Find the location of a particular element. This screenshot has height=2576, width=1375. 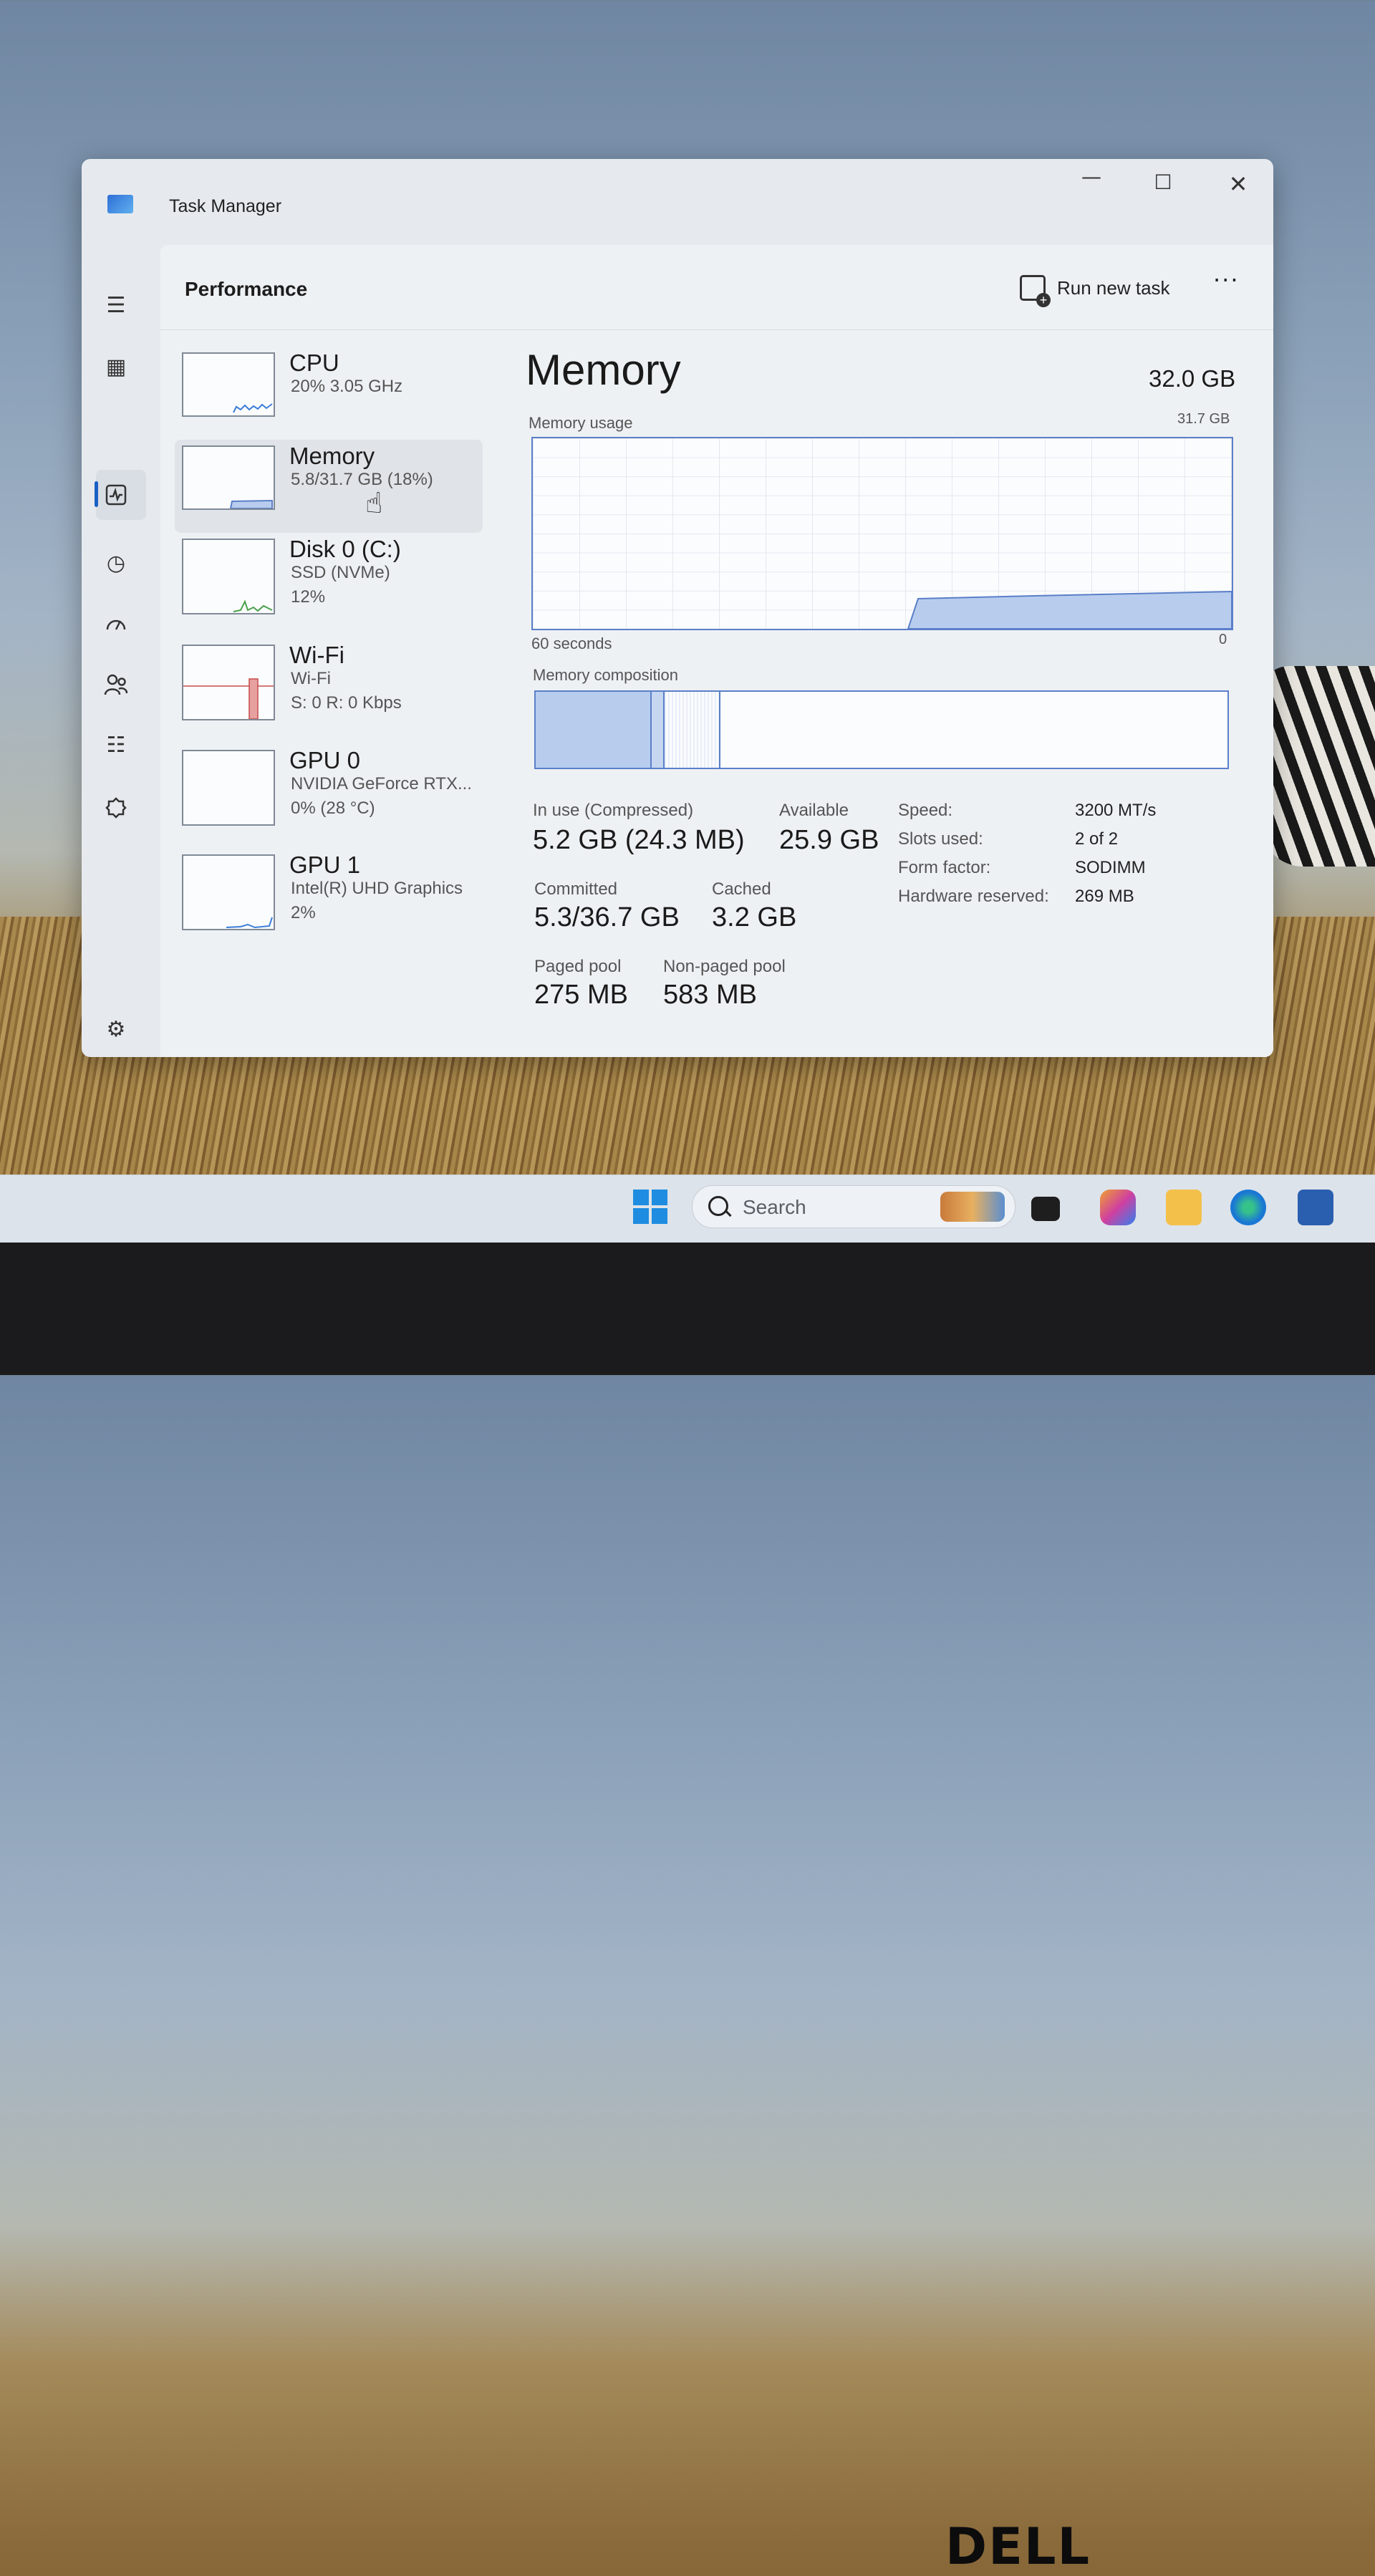

device-name: CPU is located at coordinates (314, 362).